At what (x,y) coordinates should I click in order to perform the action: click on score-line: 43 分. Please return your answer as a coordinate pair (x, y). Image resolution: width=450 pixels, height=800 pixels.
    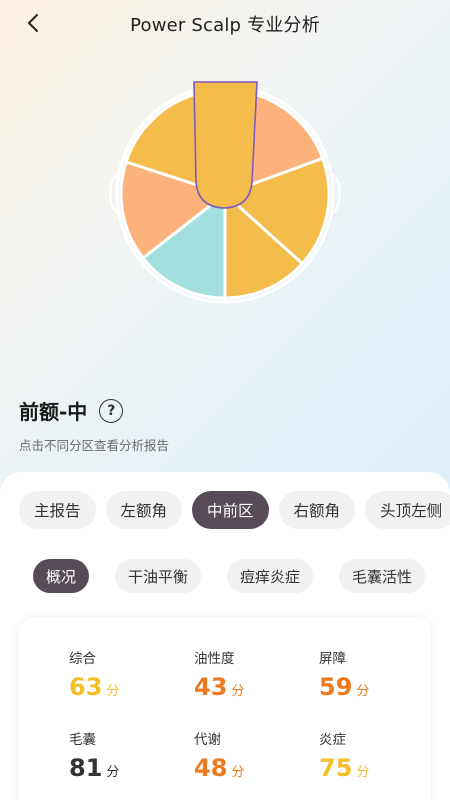
    Looking at the image, I should click on (249, 687).